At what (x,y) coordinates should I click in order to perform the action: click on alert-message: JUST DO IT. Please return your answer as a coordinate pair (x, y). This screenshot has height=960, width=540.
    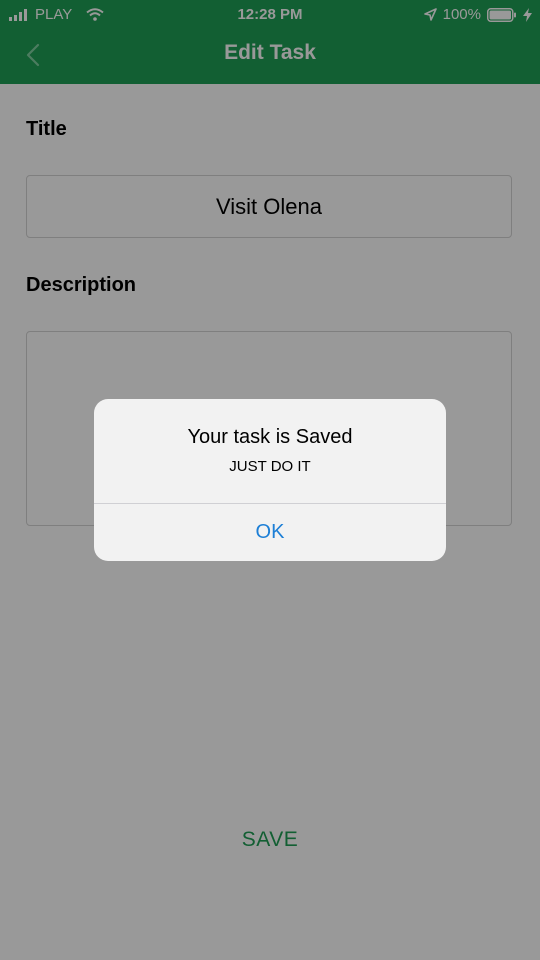
    Looking at the image, I should click on (270, 466).